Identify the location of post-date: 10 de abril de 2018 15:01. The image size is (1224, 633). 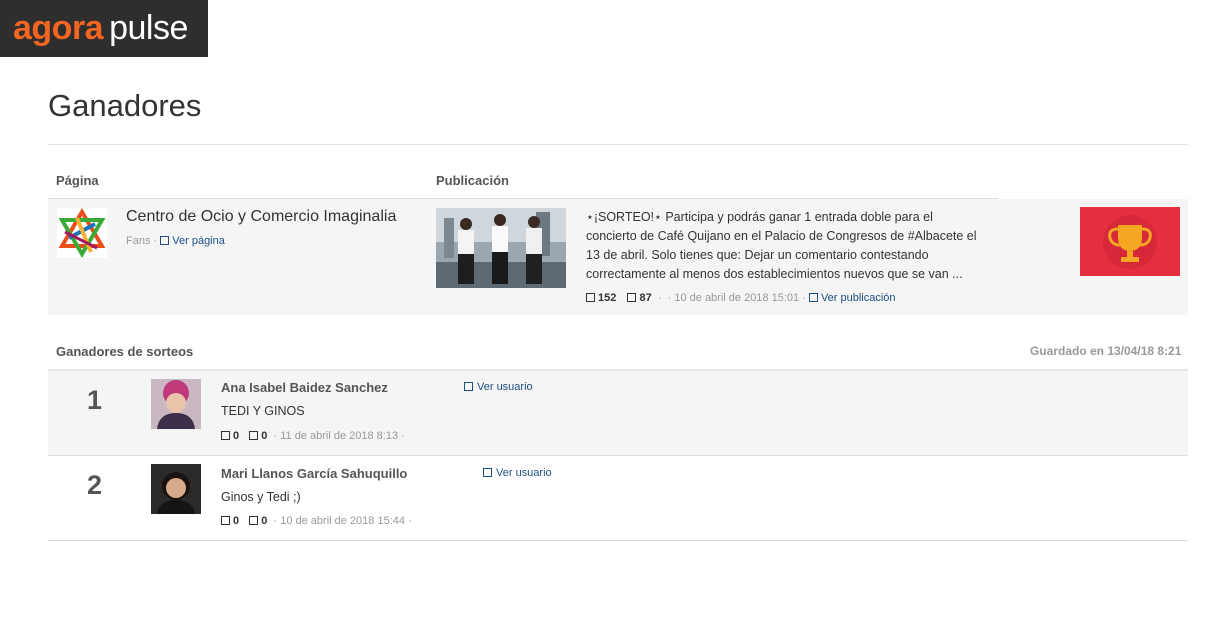
(737, 298).